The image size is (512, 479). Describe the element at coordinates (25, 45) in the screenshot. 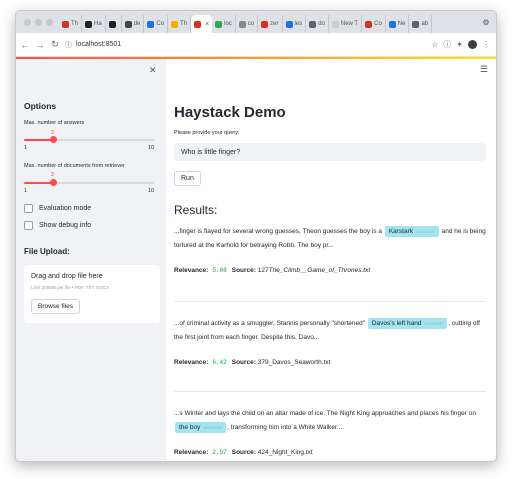

I see `back-icon: ←` at that location.